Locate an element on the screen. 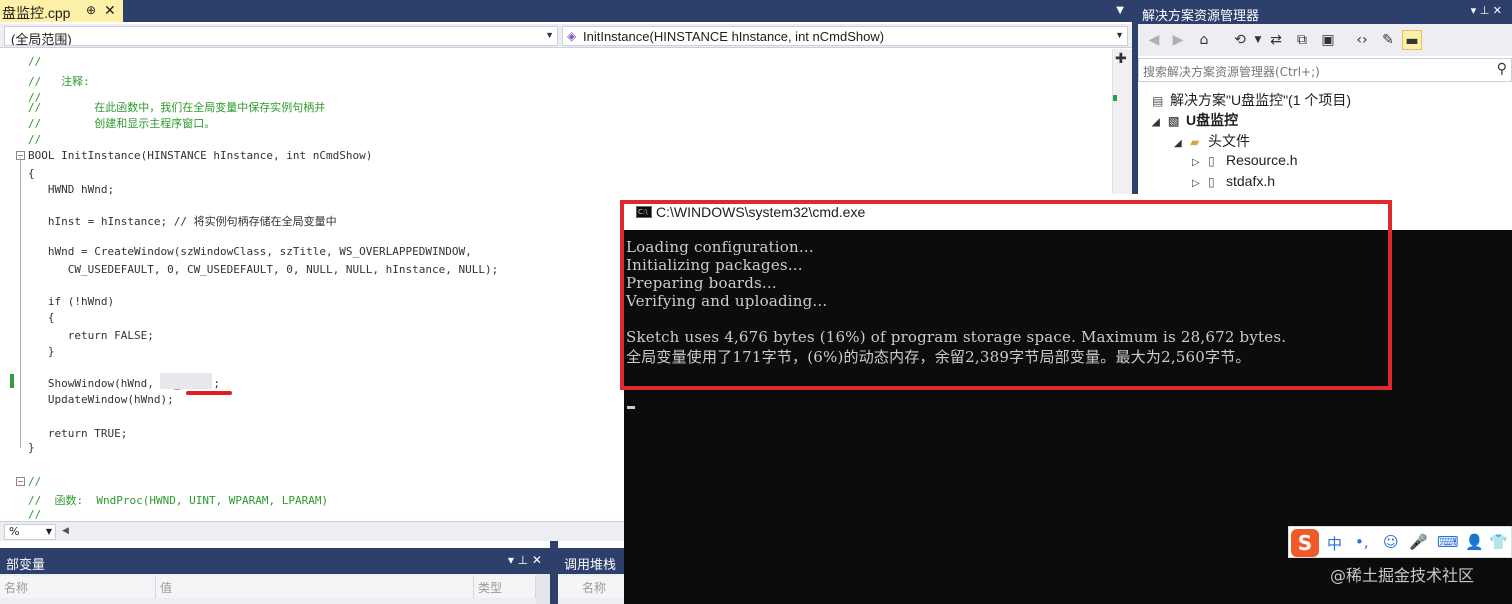 This screenshot has height=604, width=1512. close-tab-icon: ✕ is located at coordinates (110, 10).